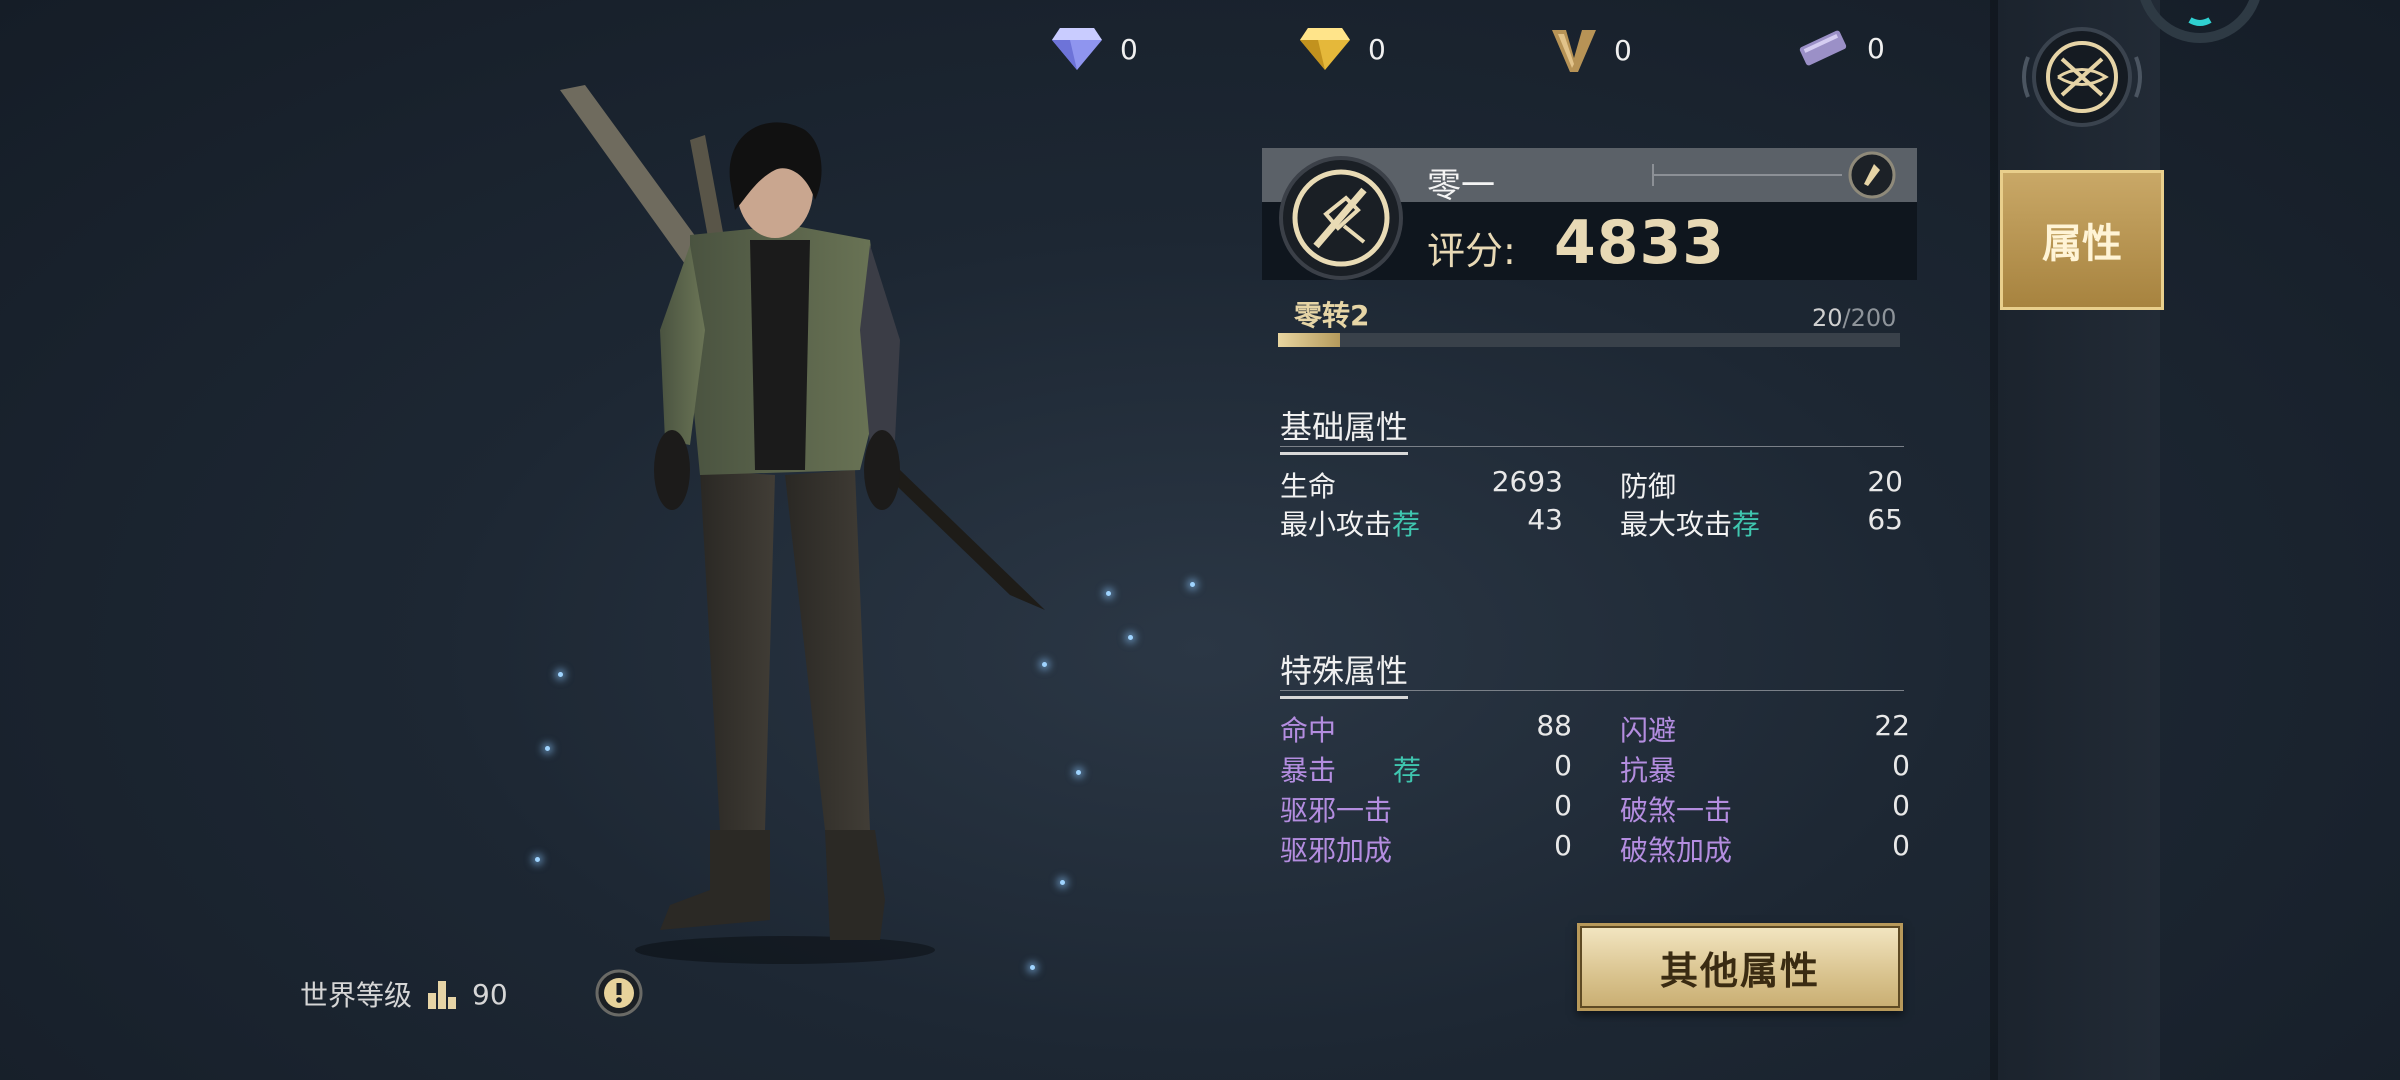 This screenshot has height=1080, width=2400. What do you see at coordinates (1869, 318) in the screenshot?
I see `progress-max: /200` at bounding box center [1869, 318].